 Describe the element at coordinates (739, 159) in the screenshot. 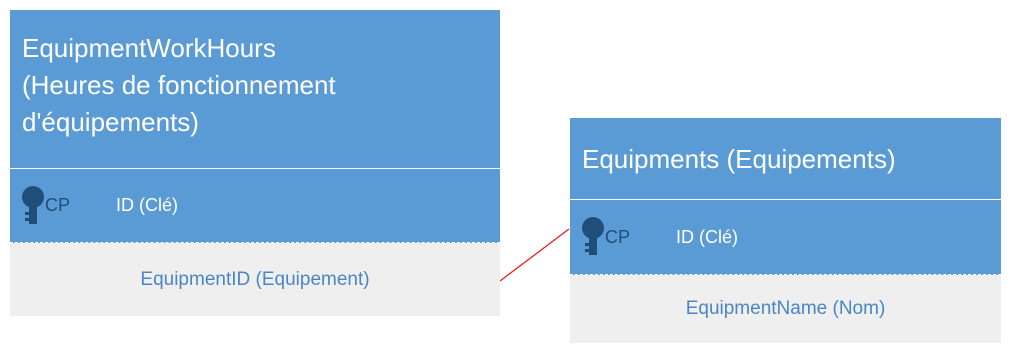

I see `entity-title: Equipments (Equipements)` at that location.